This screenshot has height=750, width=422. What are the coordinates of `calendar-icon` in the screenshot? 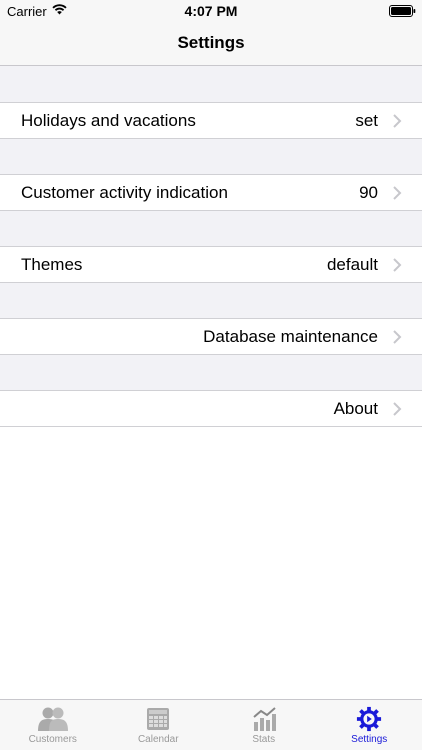 It's located at (158, 719).